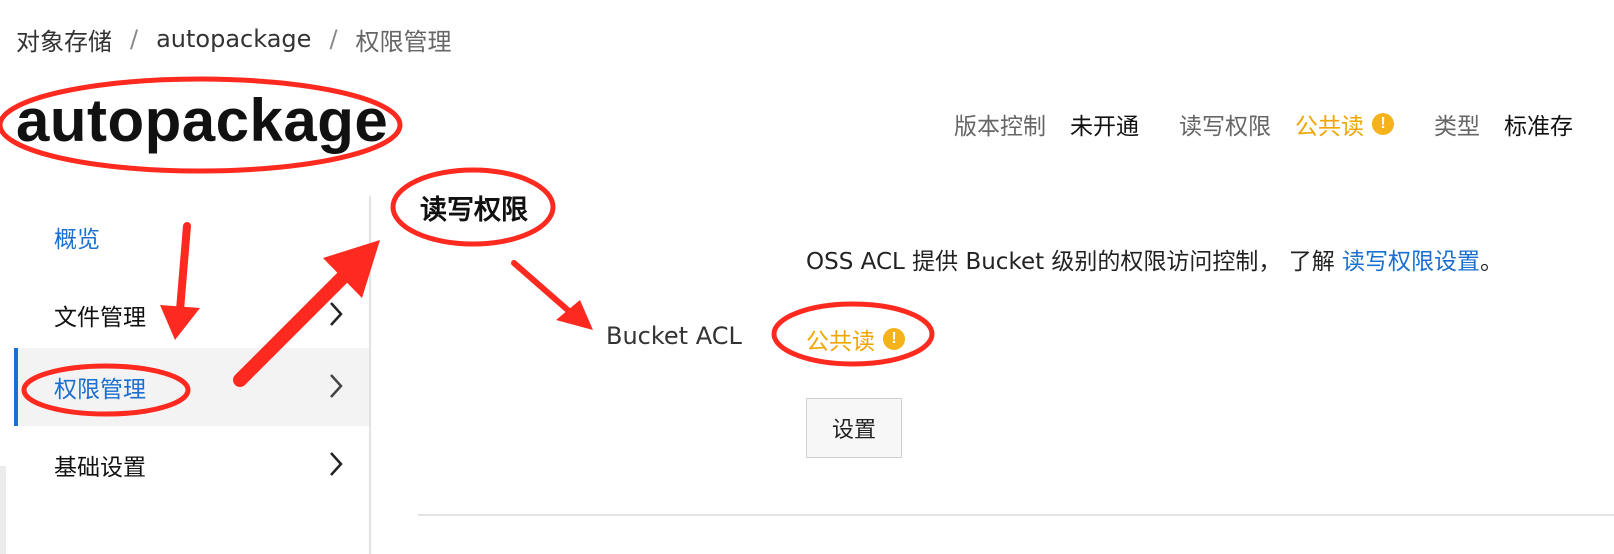  I want to click on bucket-acl-value: 公共读 !, so click(855, 339).